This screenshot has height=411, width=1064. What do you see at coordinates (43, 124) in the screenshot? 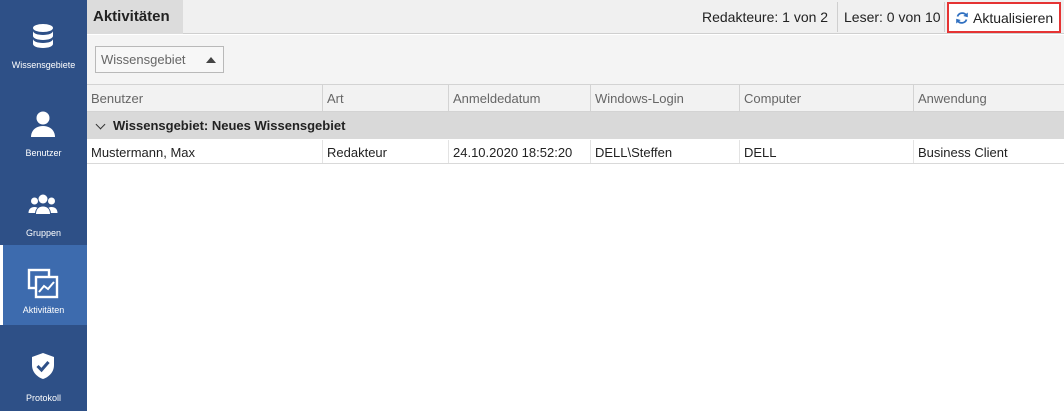
I see `user-icon` at bounding box center [43, 124].